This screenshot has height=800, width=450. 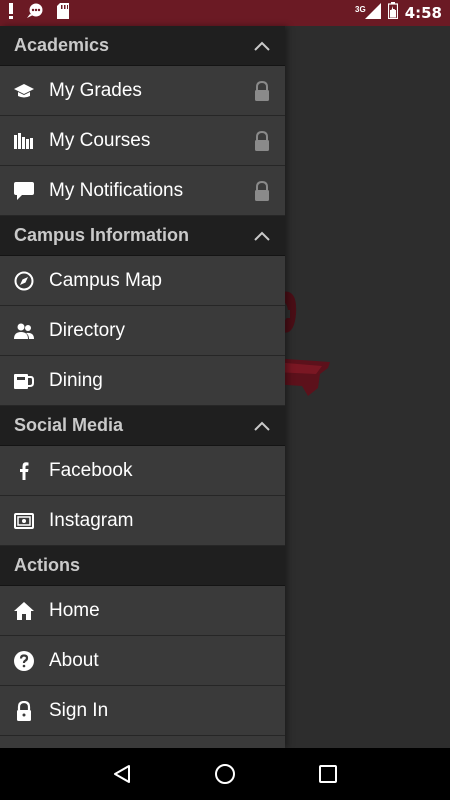 What do you see at coordinates (24, 141) in the screenshot?
I see `books-icon` at bounding box center [24, 141].